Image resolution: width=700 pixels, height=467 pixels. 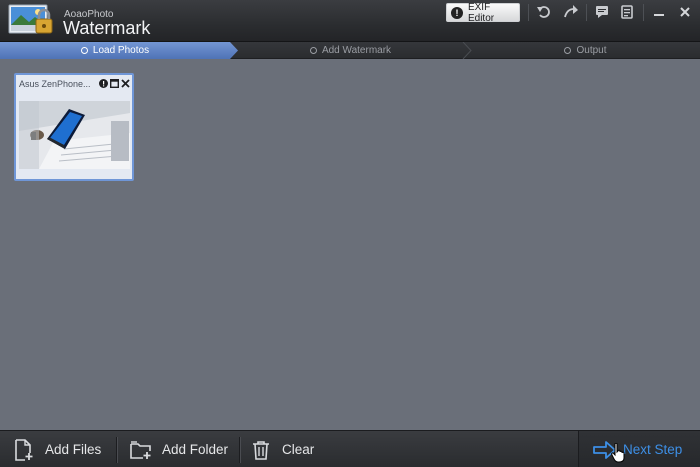 I want to click on undo-icon, so click(x=543, y=12).